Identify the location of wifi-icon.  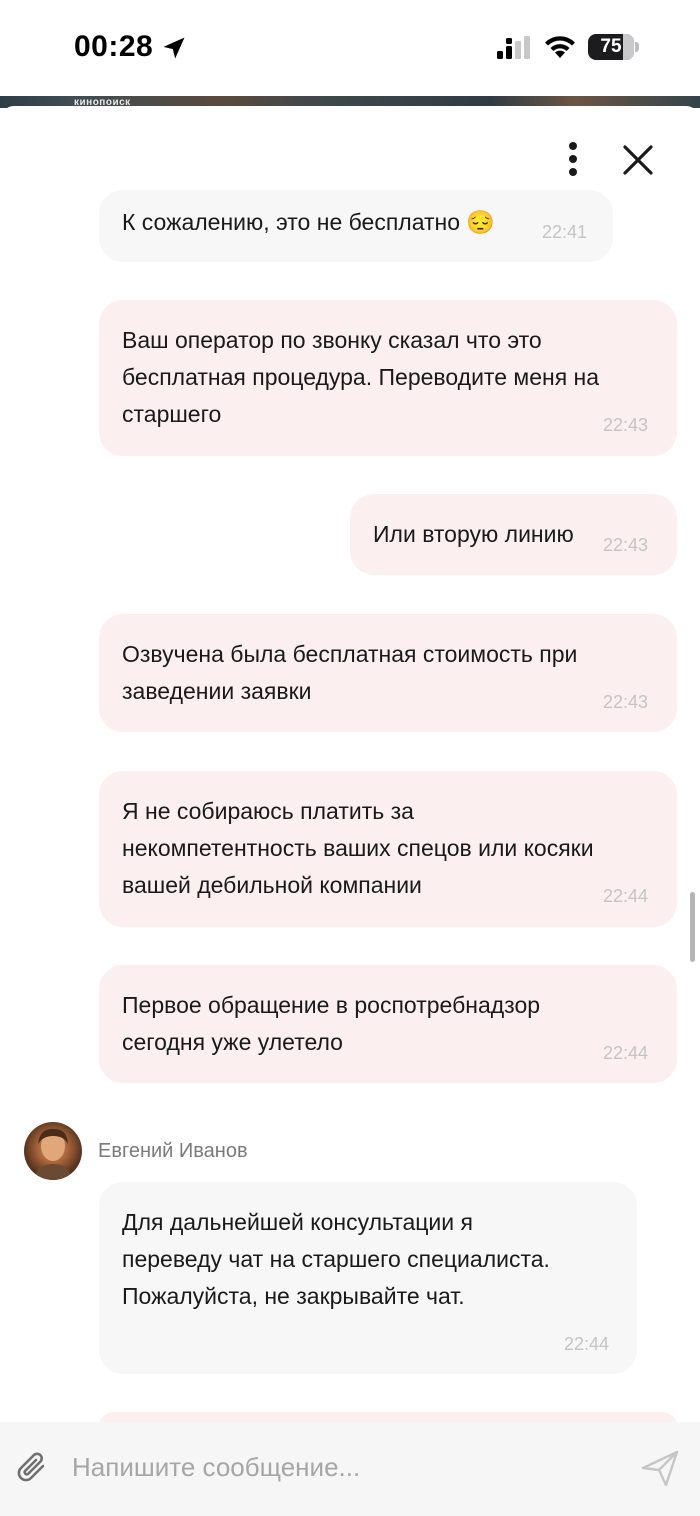
(560, 47).